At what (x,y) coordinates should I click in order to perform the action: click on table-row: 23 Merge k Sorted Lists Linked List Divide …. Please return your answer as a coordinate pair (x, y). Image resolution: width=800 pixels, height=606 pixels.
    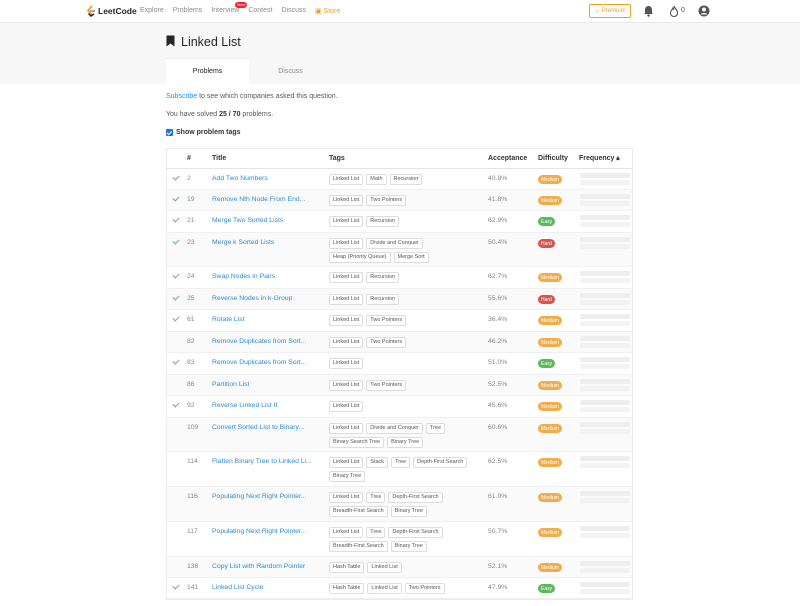
    Looking at the image, I should click on (399, 250).